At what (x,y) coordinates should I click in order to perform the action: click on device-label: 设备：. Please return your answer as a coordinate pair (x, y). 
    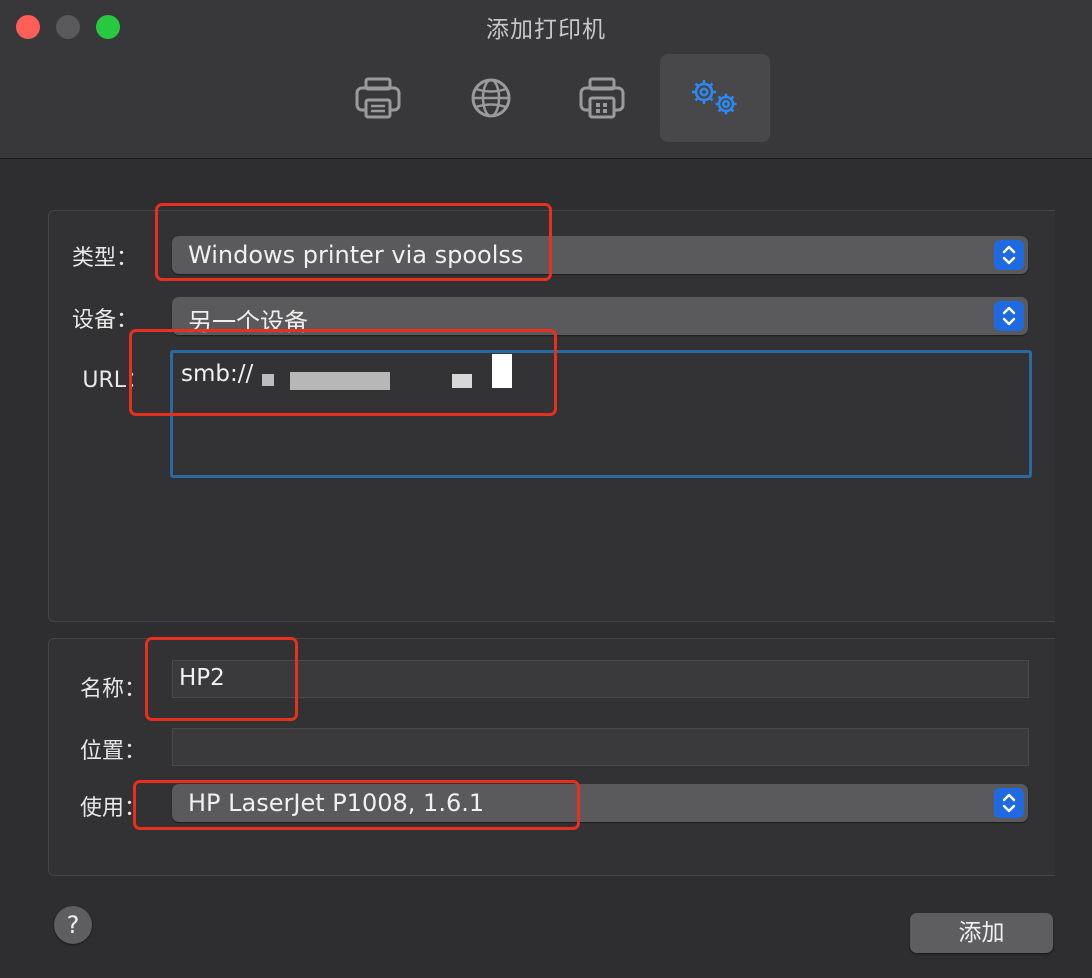
    Looking at the image, I should click on (104, 320).